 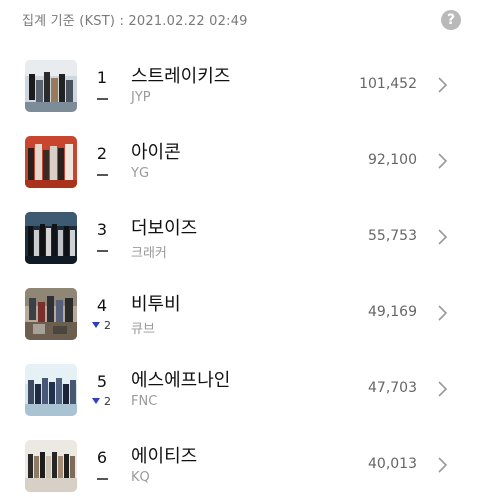 I want to click on aggregation-timestamp: 집계 기준 (KST) : 2021.02.22 02:49, so click(x=135, y=21).